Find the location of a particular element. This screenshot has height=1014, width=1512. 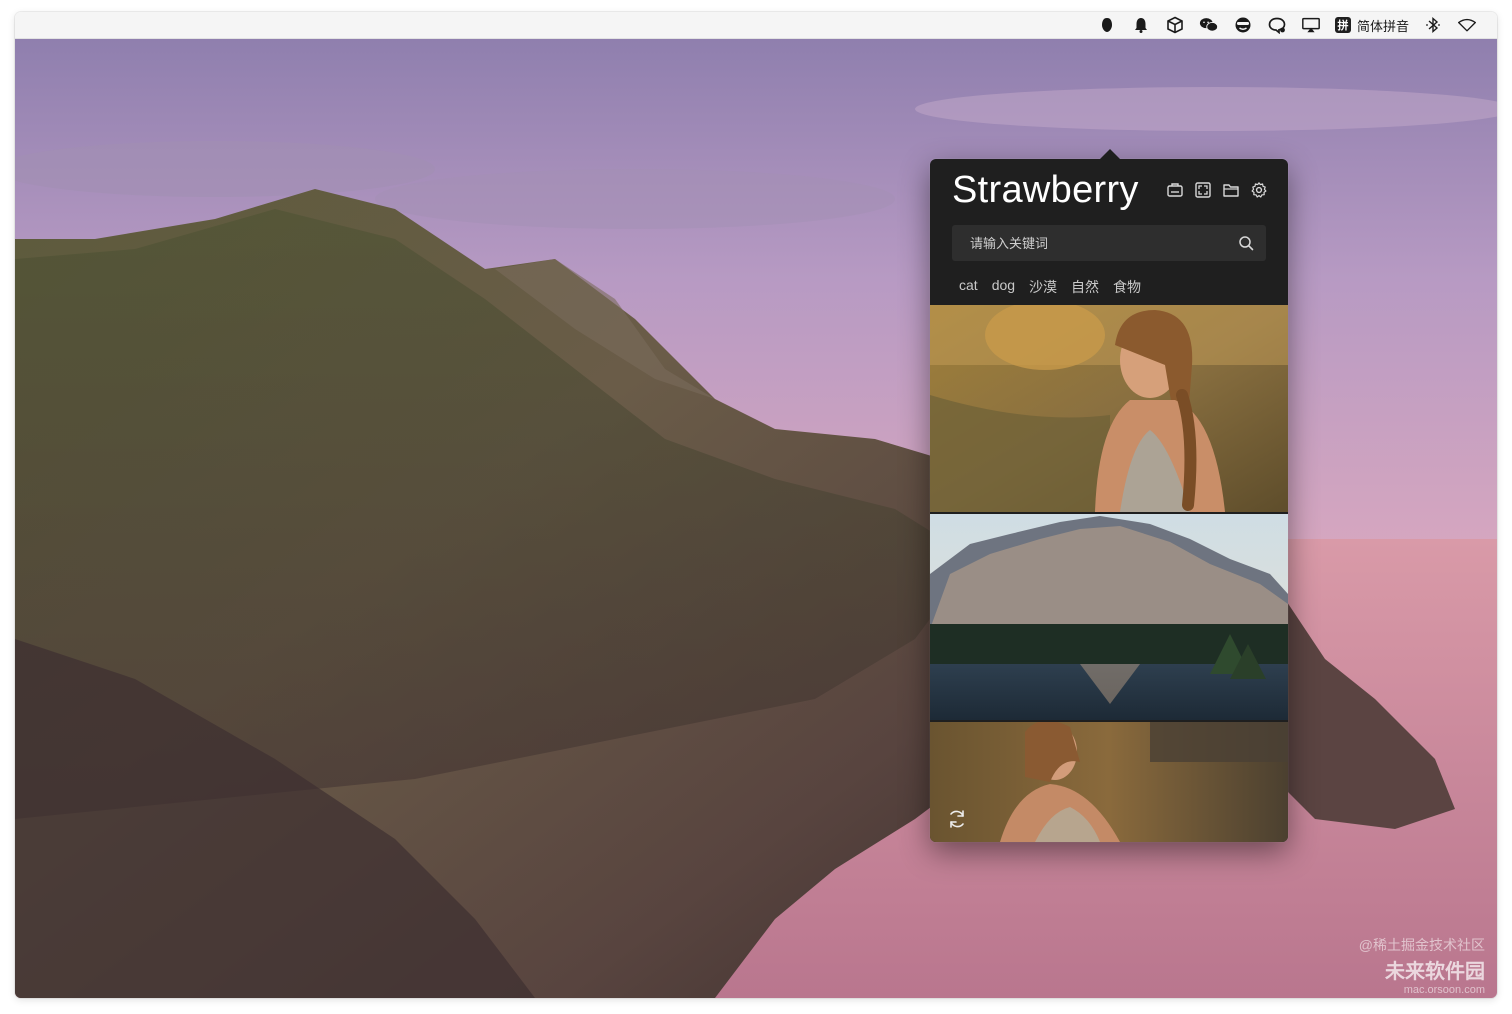

refresh-icon is located at coordinates (957, 819).